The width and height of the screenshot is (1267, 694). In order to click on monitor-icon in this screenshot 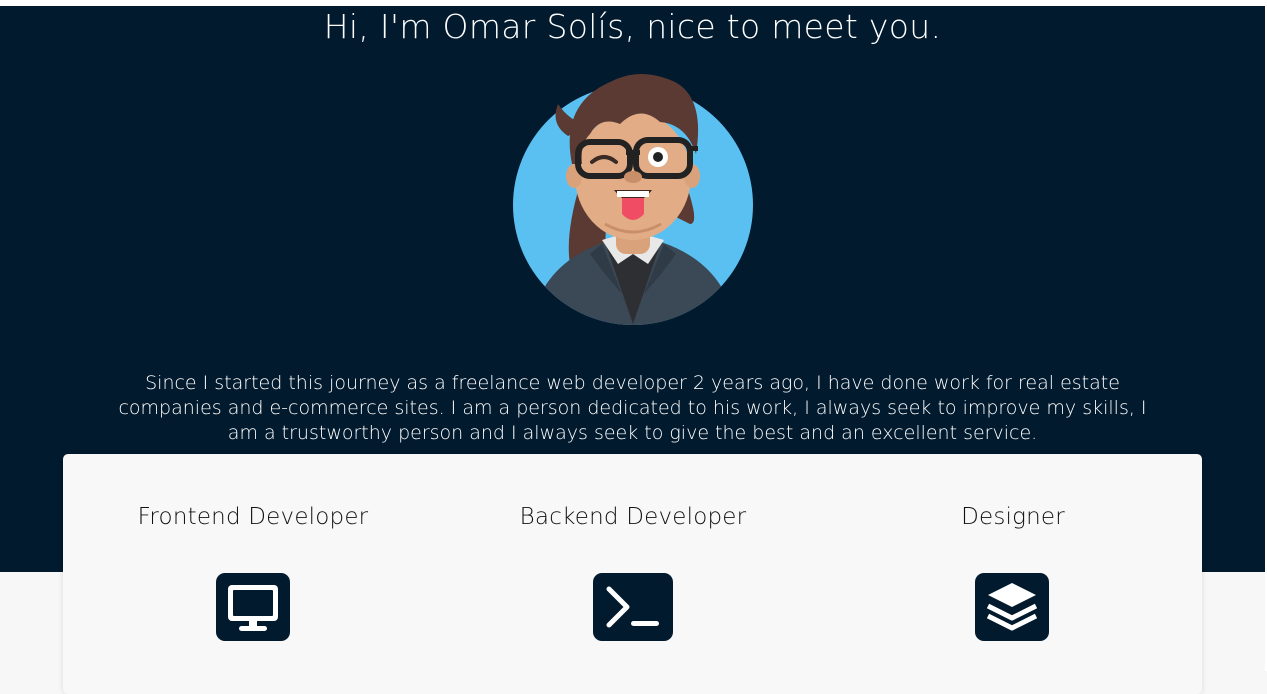, I will do `click(253, 607)`.